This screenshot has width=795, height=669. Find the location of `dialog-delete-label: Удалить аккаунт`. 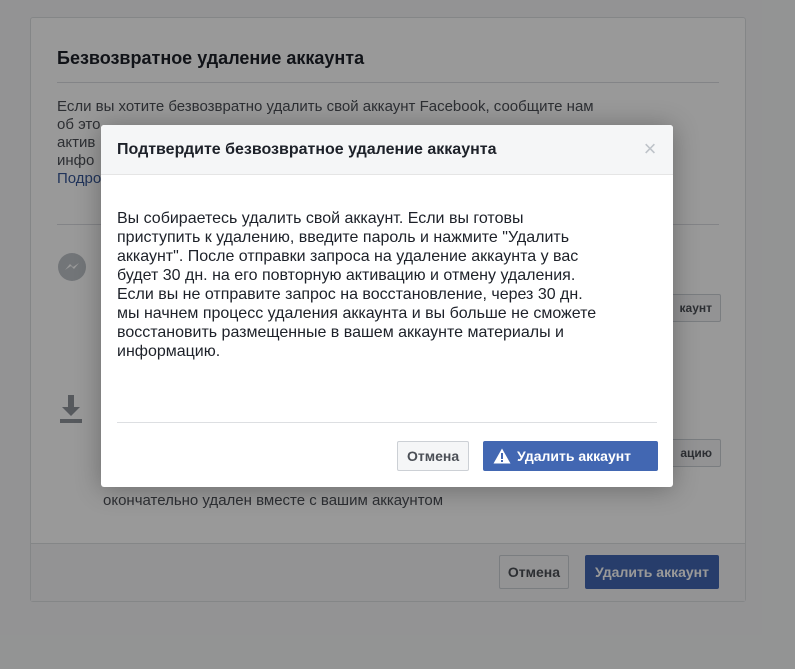

dialog-delete-label: Удалить аккаунт is located at coordinates (574, 456).